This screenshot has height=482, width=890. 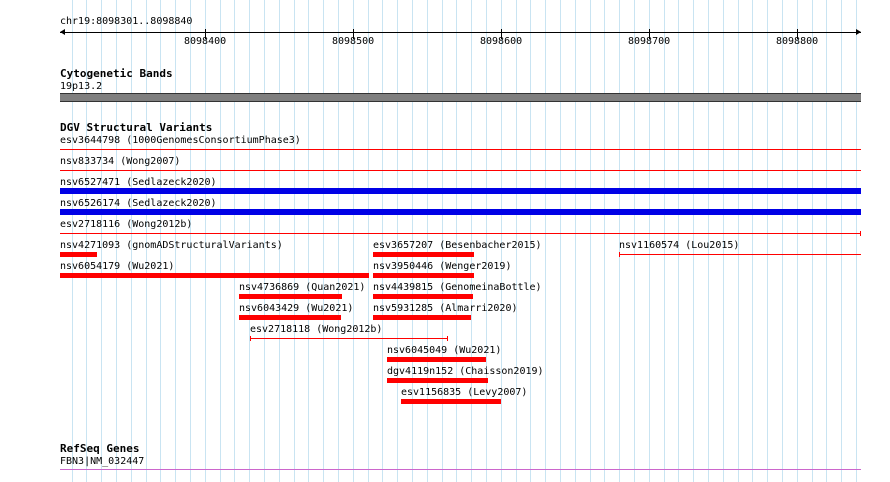 What do you see at coordinates (126, 224) in the screenshot?
I see `variant-label: esv2718116 (Wong2012b)` at bounding box center [126, 224].